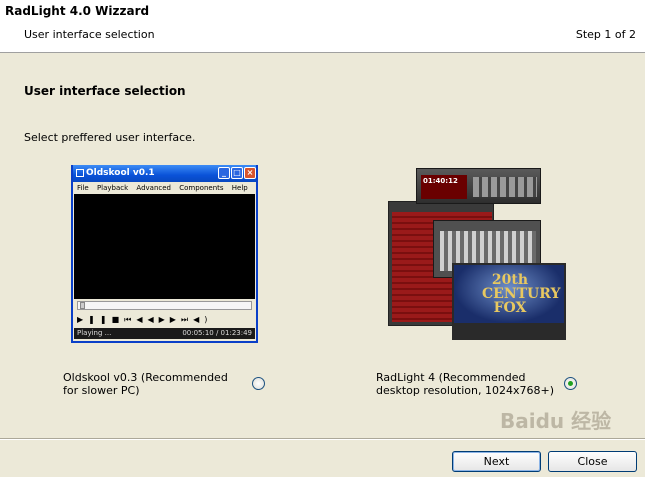  I want to click on rewind-icon: ◀◀, so click(147, 319).